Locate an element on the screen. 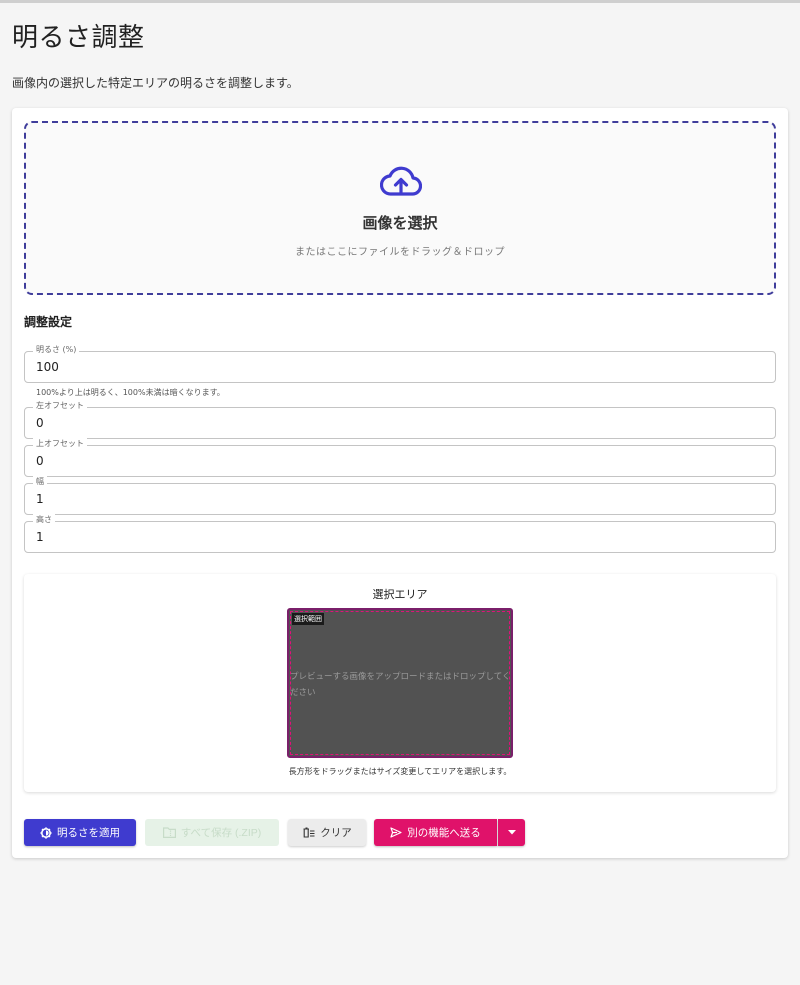 This screenshot has height=985, width=800. apply-brightness-button: 明るさを適用 is located at coordinates (80, 832).